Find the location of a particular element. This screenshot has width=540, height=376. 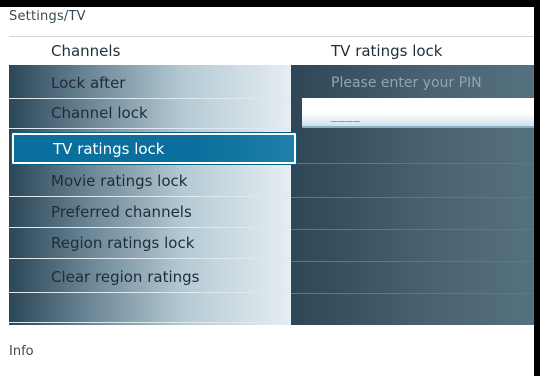

menu-item-label: Movie ratings lock is located at coordinates (119, 181).